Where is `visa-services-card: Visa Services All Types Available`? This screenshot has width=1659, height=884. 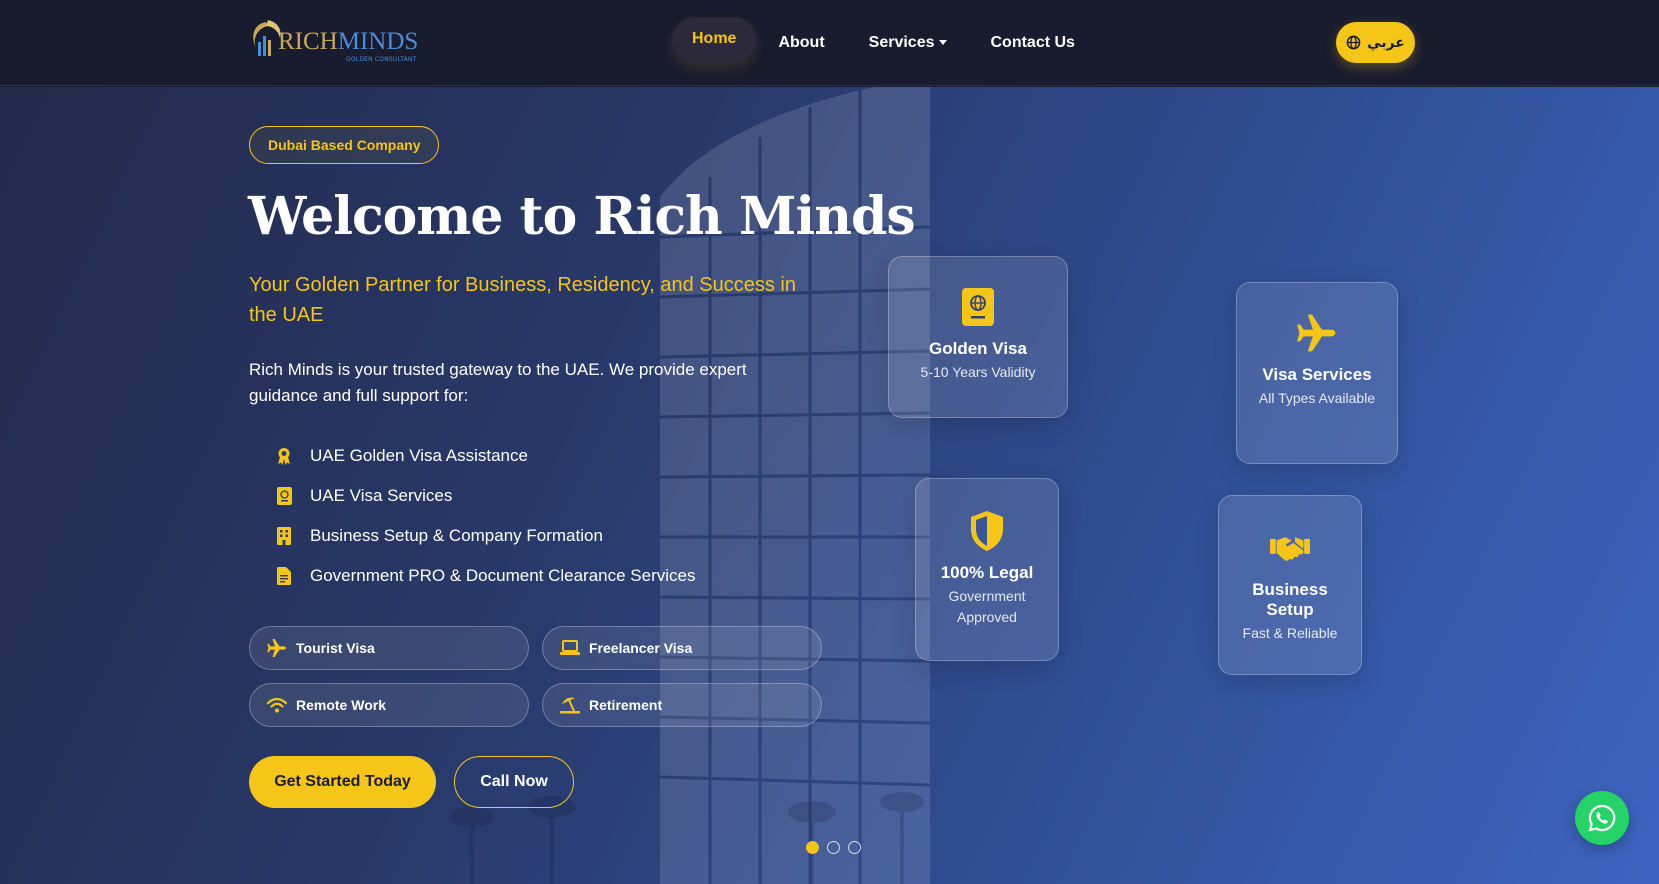 visa-services-card: Visa Services All Types Available is located at coordinates (1317, 373).